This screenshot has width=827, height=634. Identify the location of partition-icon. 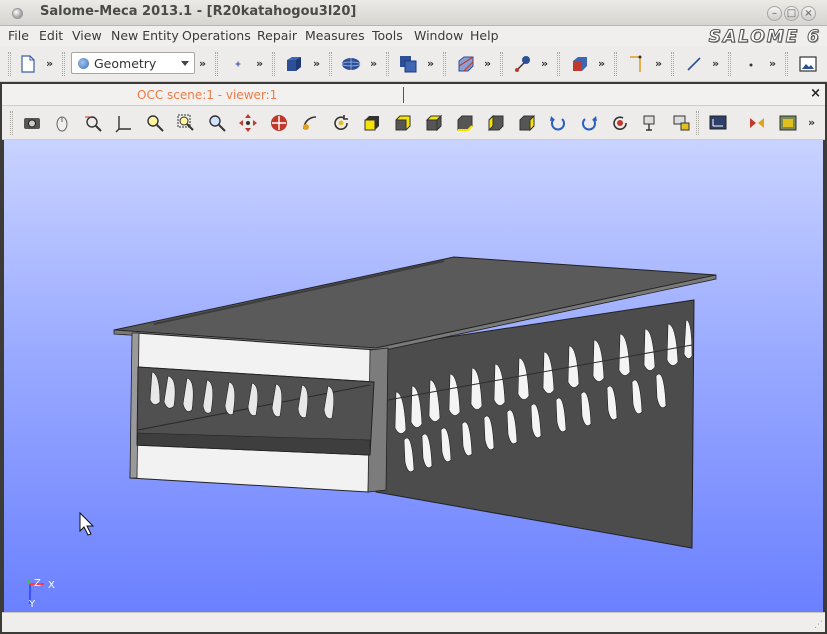
(466, 64).